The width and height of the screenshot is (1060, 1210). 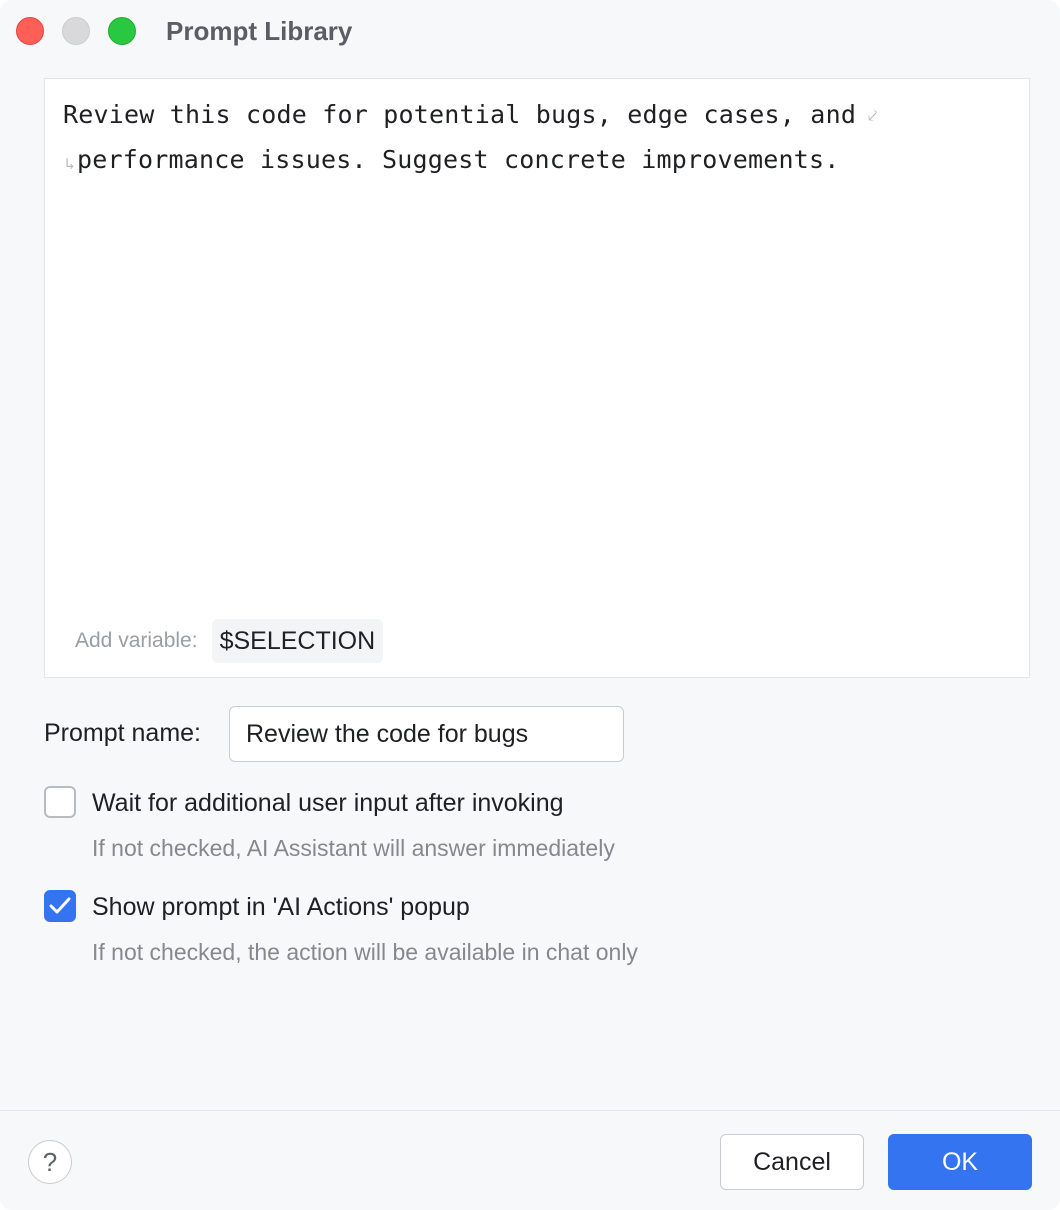 What do you see at coordinates (530, 1110) in the screenshot?
I see `footer-divider` at bounding box center [530, 1110].